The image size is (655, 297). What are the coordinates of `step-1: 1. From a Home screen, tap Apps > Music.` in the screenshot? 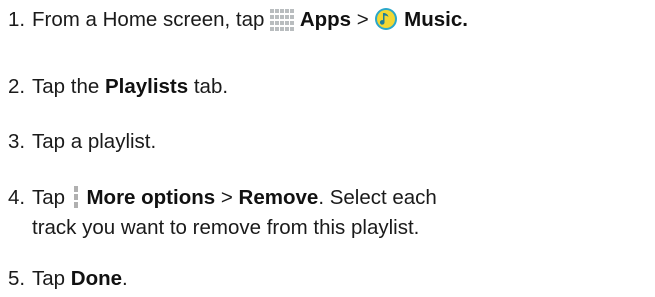 It's located at (238, 20).